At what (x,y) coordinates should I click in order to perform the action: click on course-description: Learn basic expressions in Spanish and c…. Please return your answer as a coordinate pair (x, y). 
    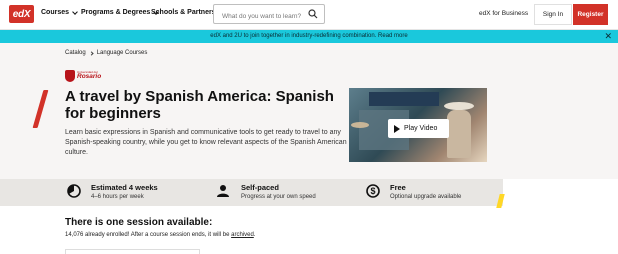
    Looking at the image, I should click on (206, 142).